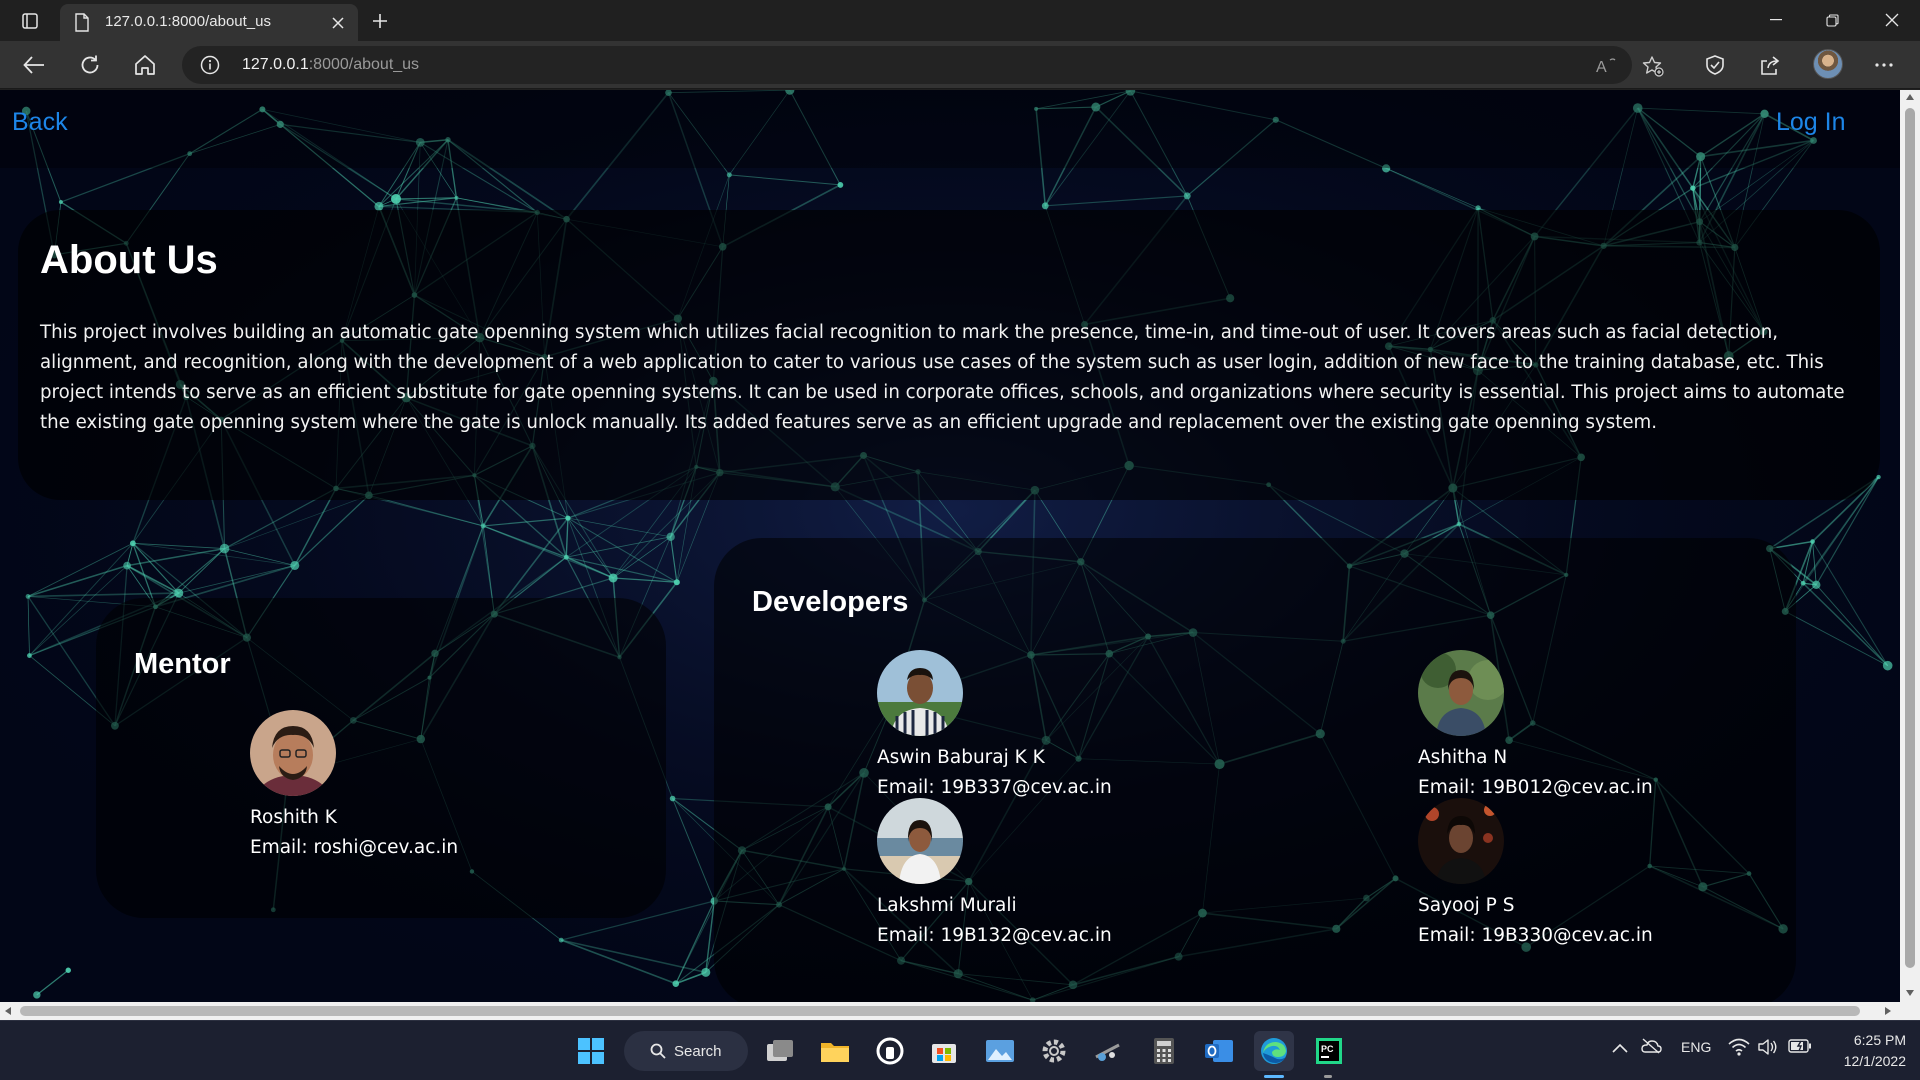 This screenshot has width=1920, height=1080. What do you see at coordinates (1910, 993) in the screenshot?
I see `scroll-down-icon` at bounding box center [1910, 993].